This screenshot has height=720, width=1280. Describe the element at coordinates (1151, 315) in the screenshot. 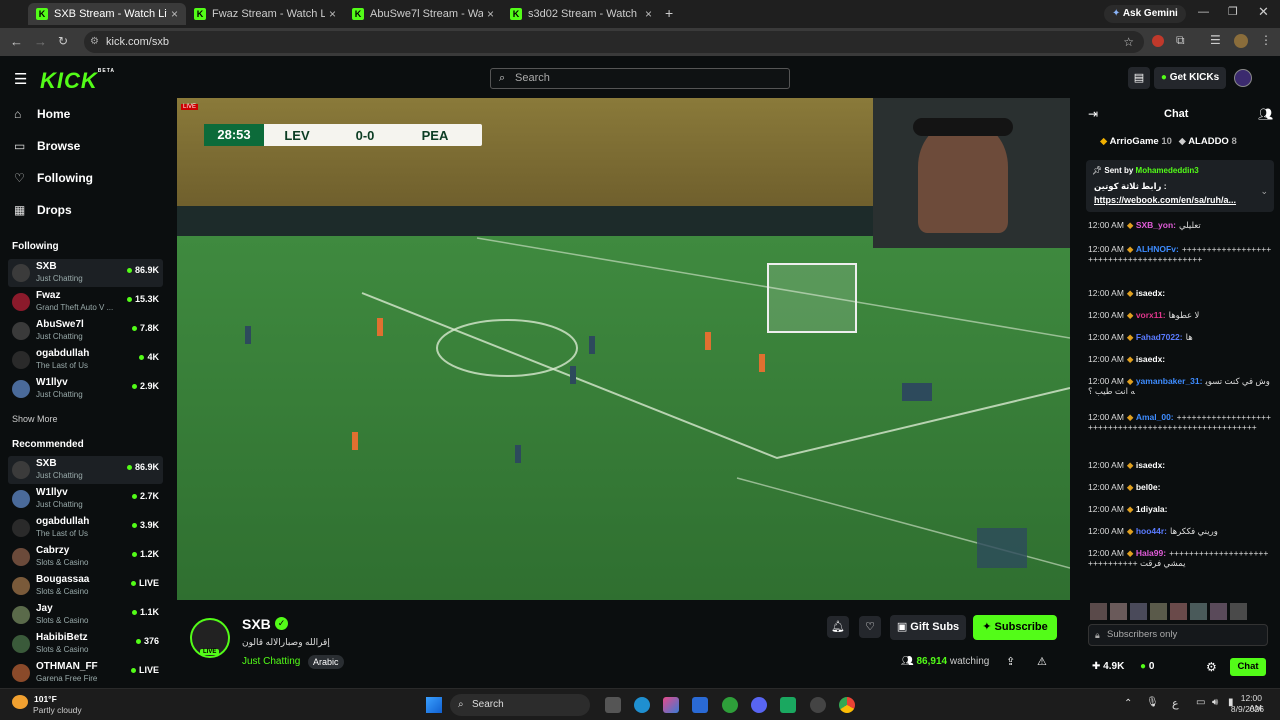

I see `message-username: vorx11:` at that location.